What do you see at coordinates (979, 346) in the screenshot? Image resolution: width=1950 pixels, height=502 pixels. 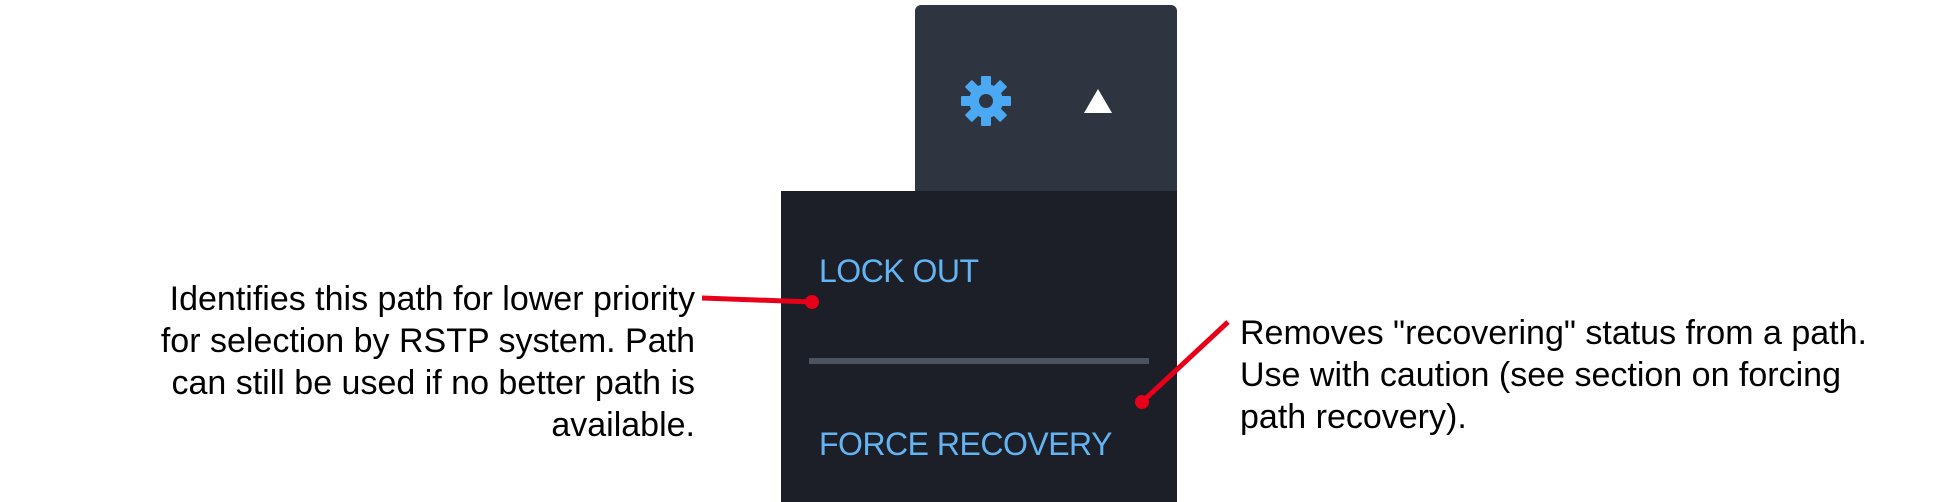 I see `actions-menu: LOCK OUT FORCE RECOVERY` at bounding box center [979, 346].